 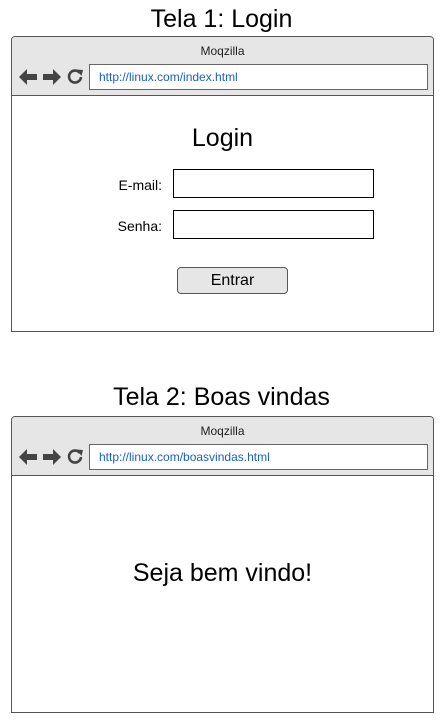 What do you see at coordinates (221, 397) in the screenshot?
I see `screen-title-welcome: Tela 2: Boas vindas` at bounding box center [221, 397].